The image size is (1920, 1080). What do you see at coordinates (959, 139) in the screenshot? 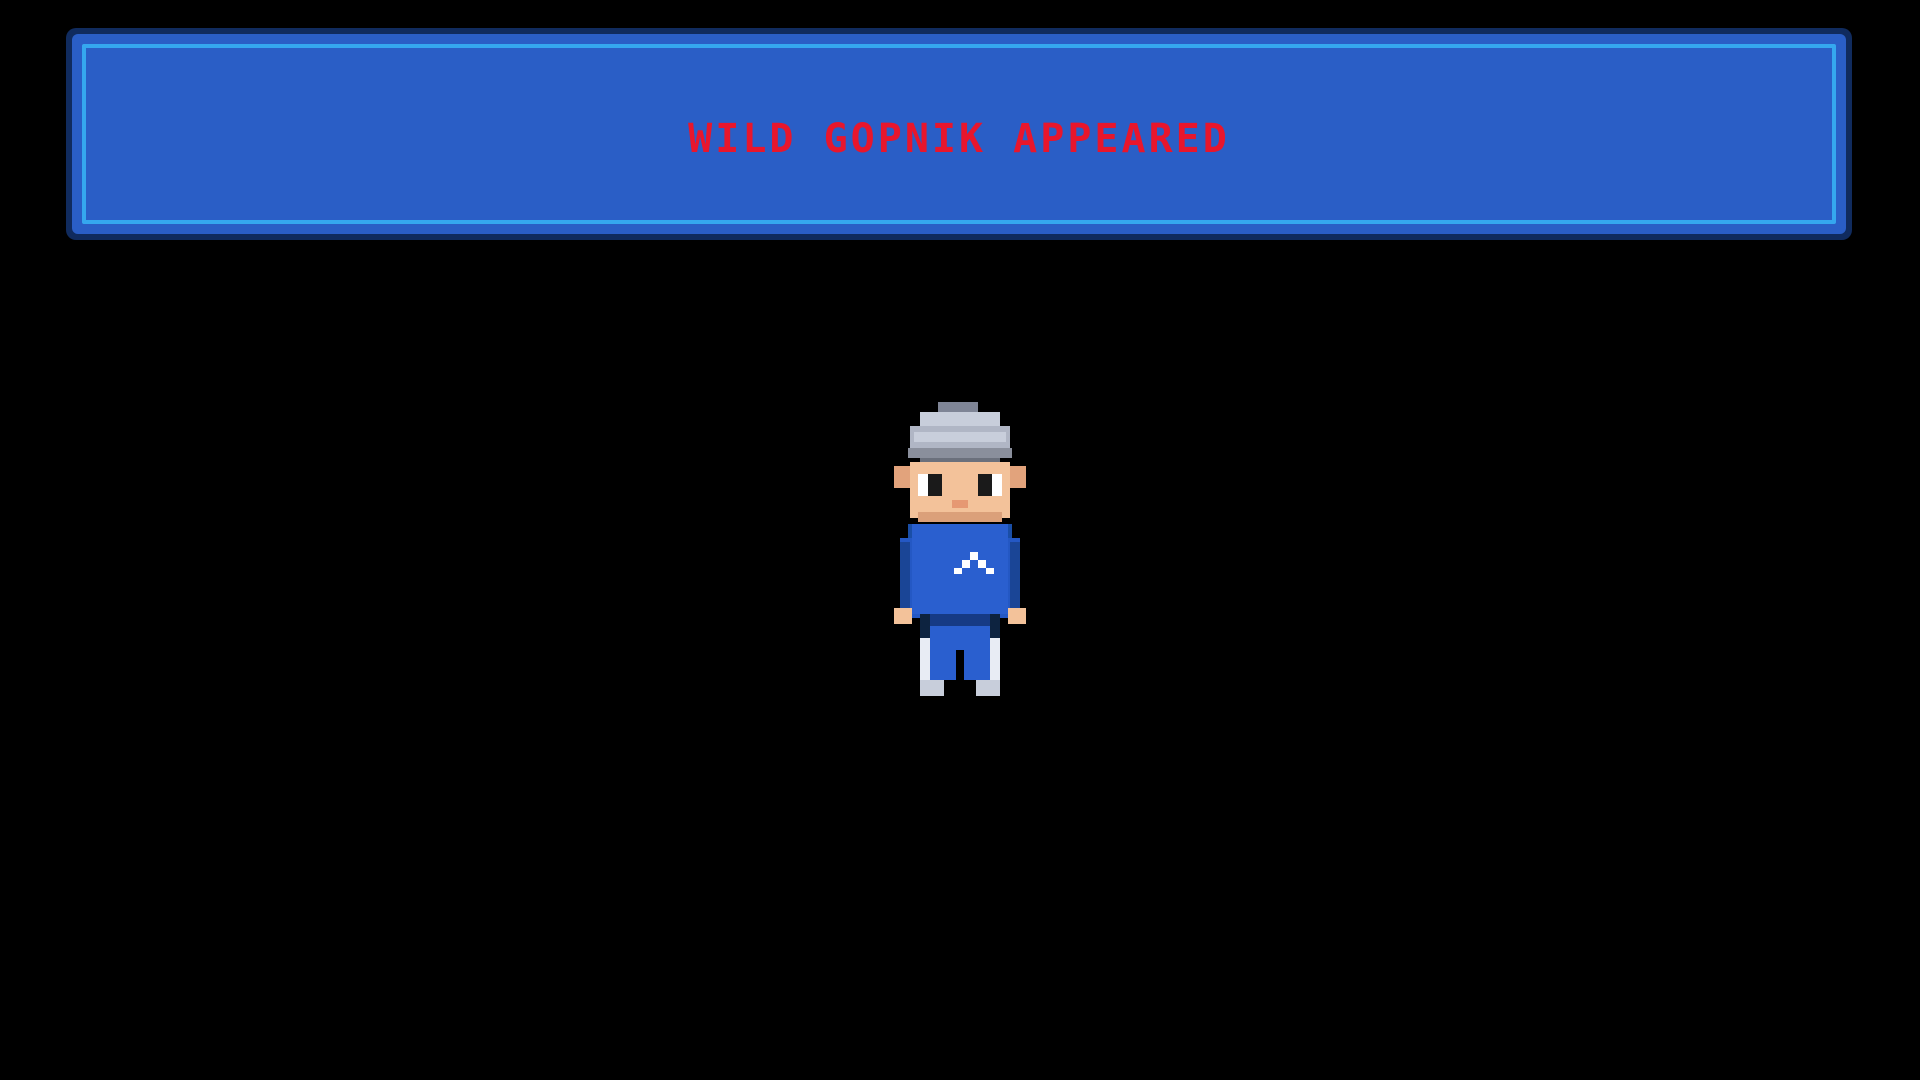
I see `dialog-message: WILD GOPNIK APPEARED` at bounding box center [959, 139].